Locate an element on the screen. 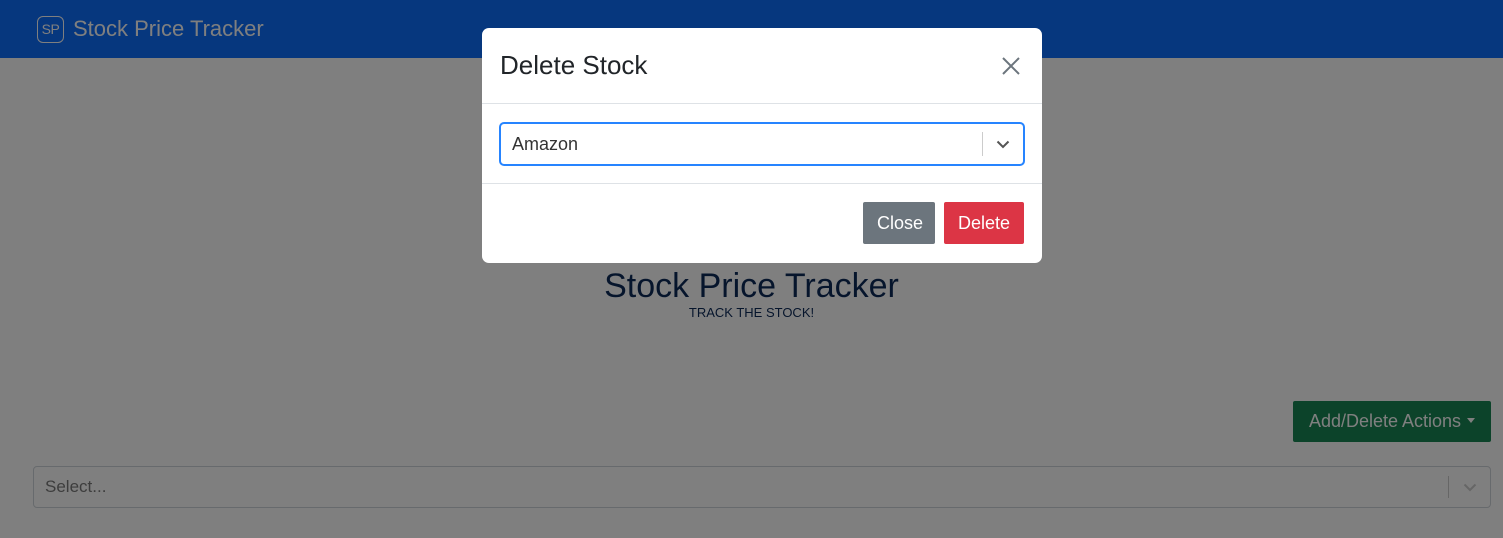 This screenshot has width=1503, height=538. close-button: Close is located at coordinates (899, 223).